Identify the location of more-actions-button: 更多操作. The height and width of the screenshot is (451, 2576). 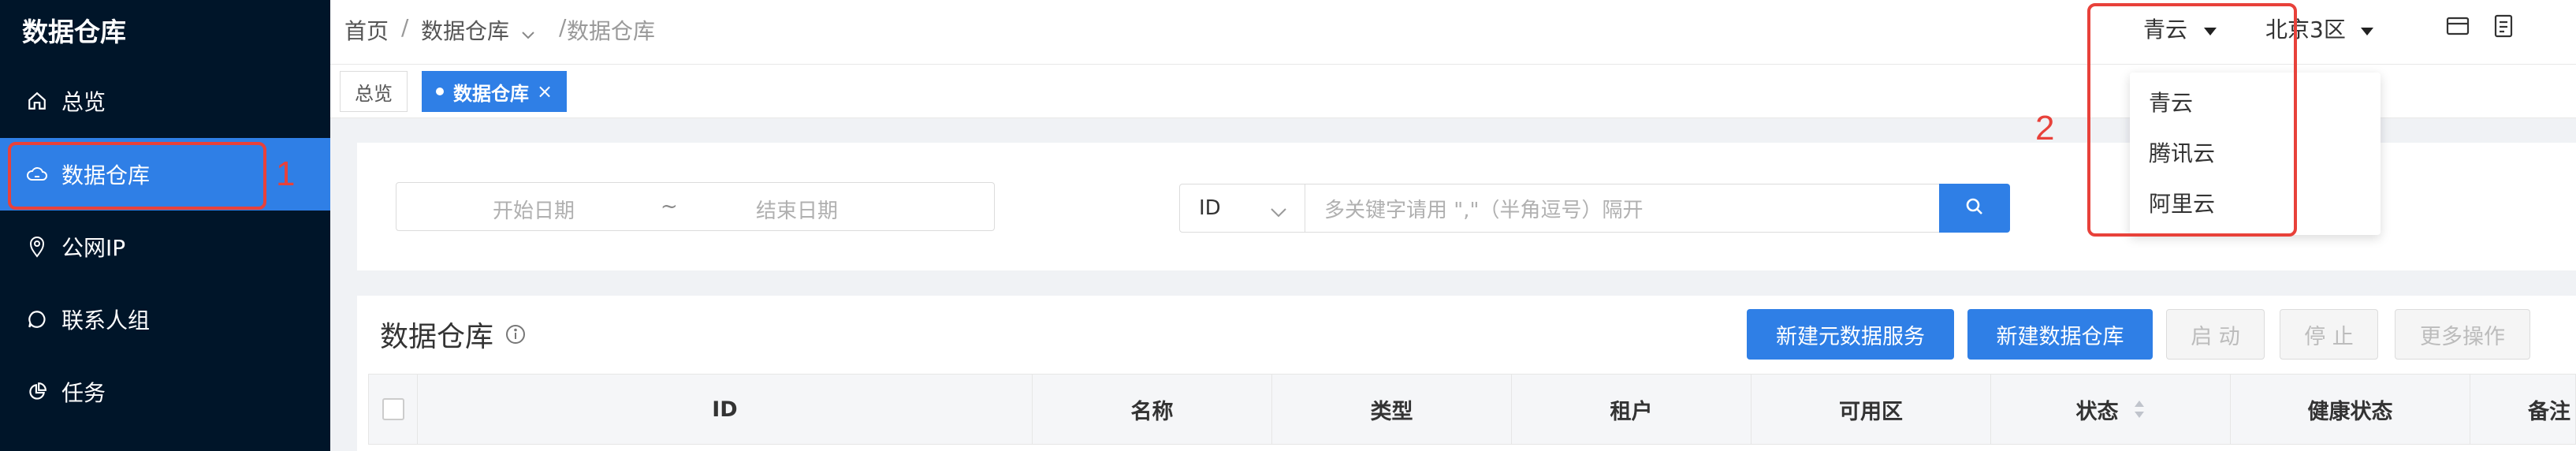
(2462, 334).